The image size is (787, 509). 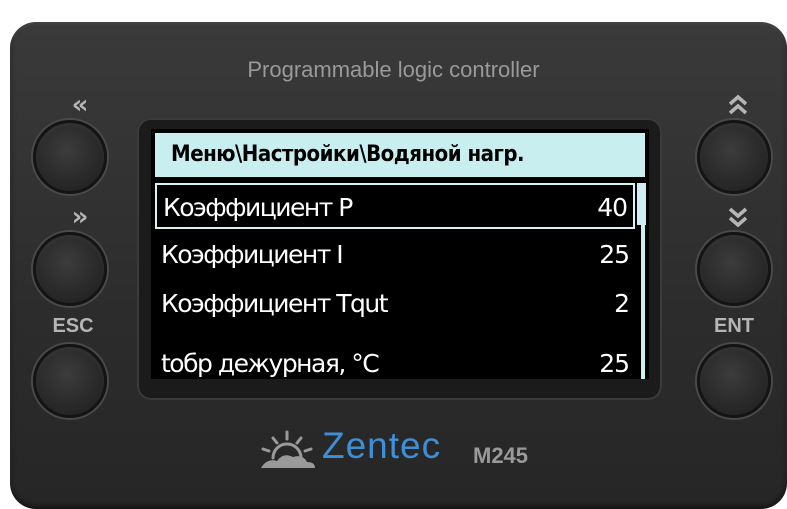 I want to click on device-title: Programmable logic controller, so click(x=393, y=69).